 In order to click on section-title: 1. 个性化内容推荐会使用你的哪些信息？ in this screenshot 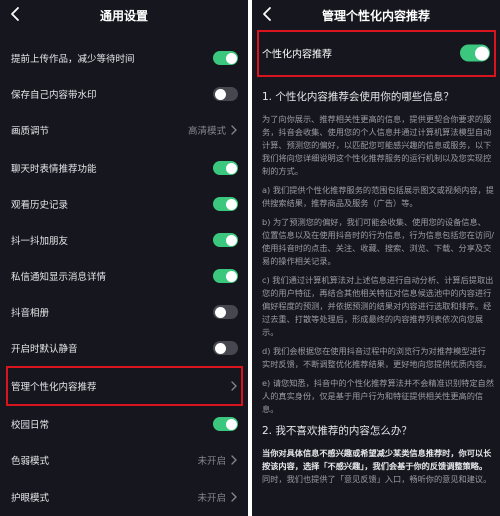, I will do `click(358, 97)`.